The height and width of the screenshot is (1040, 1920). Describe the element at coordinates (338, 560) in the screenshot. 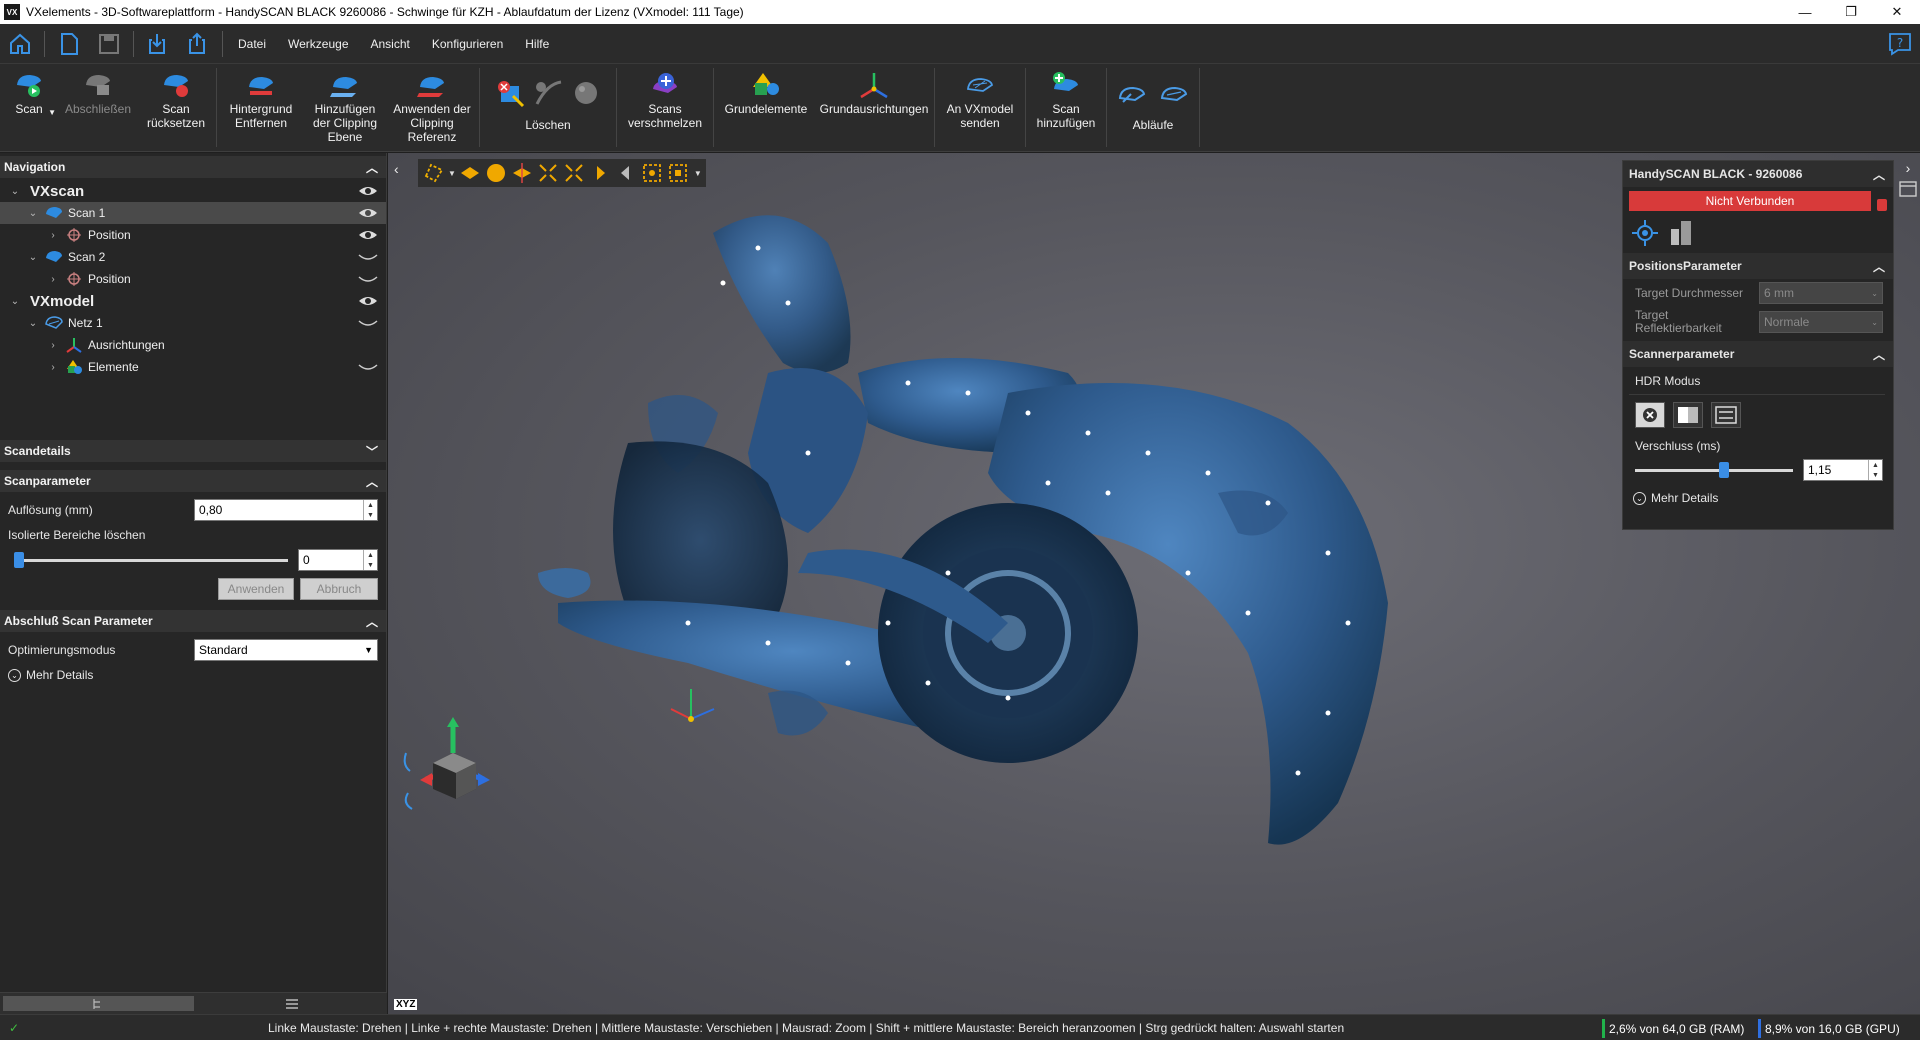

I see `isoliert-input: 0 ▲ ▼` at that location.